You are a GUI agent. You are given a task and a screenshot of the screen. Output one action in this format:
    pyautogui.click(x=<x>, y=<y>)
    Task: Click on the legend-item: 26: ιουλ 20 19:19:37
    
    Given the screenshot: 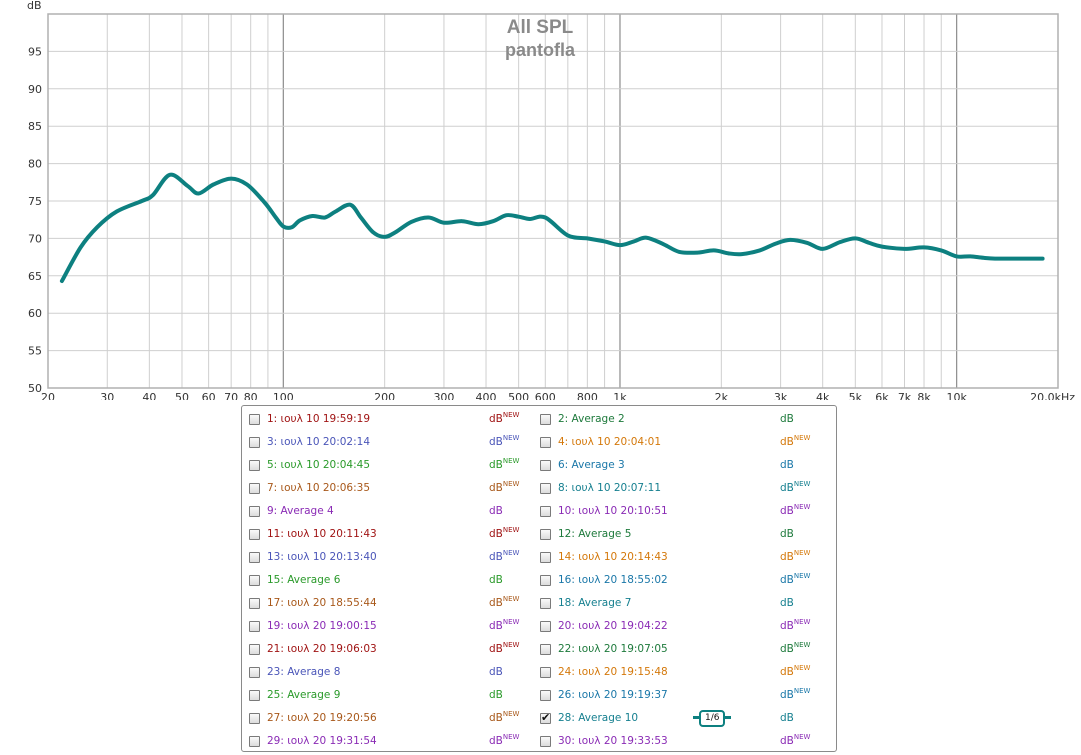 What is the action you would take?
    pyautogui.click(x=604, y=695)
    